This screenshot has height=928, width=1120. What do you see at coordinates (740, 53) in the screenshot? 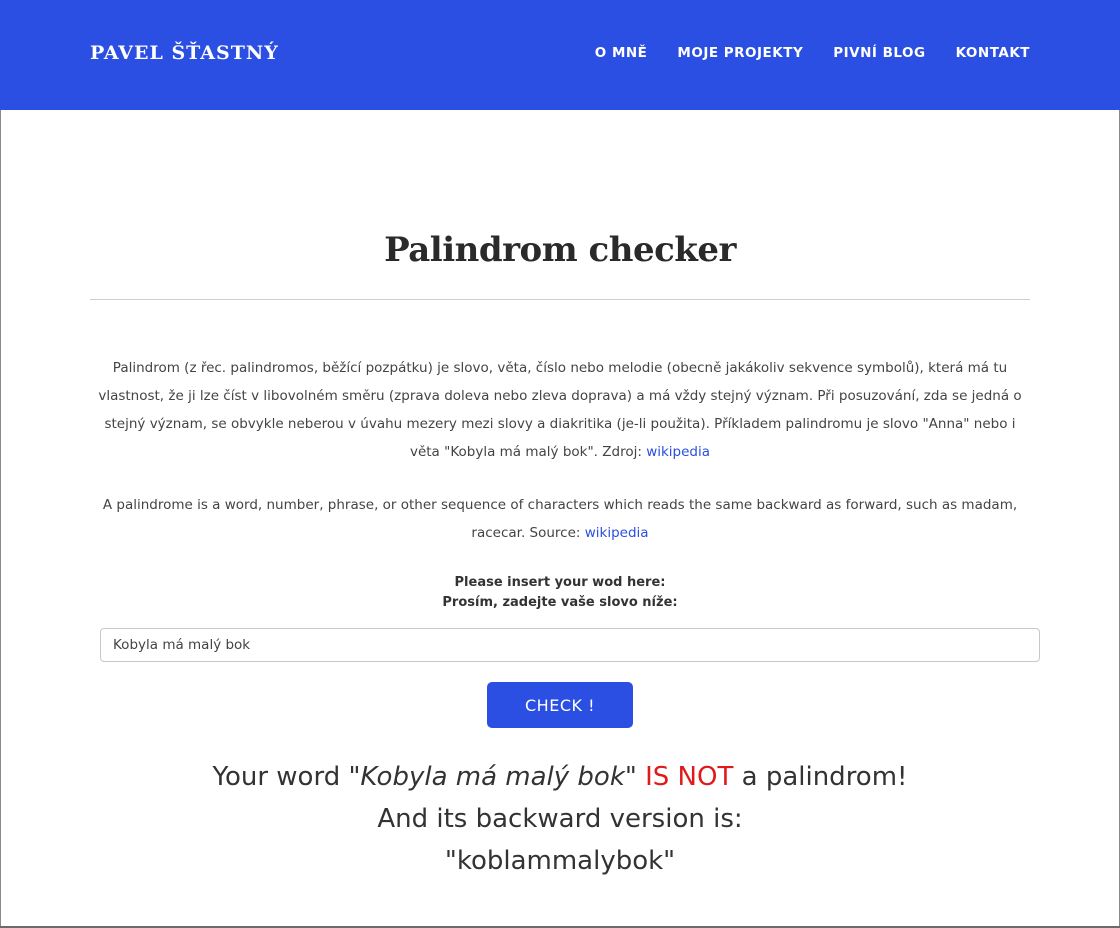
I see `nav-item-moje-projekty: MOJE PROJEKTY` at bounding box center [740, 53].